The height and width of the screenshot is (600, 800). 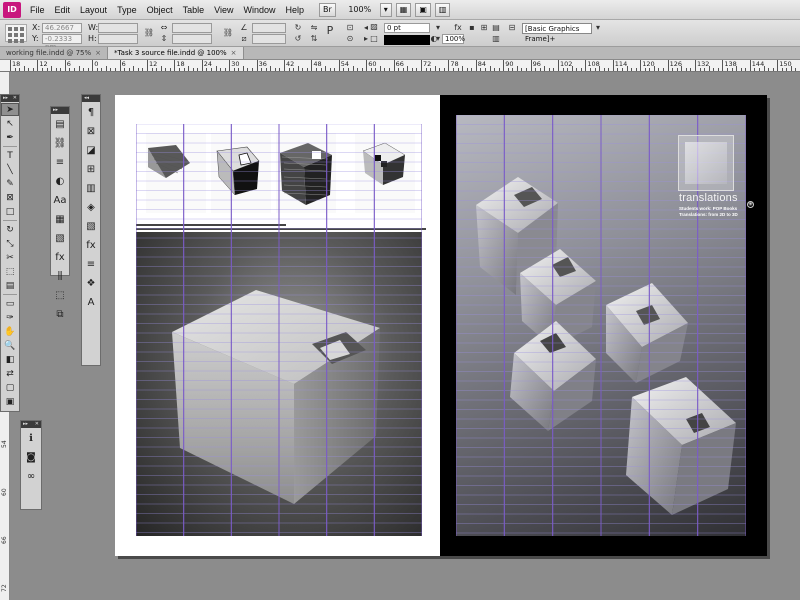 I want to click on menu-layout: Layout, so click(x=93, y=10).